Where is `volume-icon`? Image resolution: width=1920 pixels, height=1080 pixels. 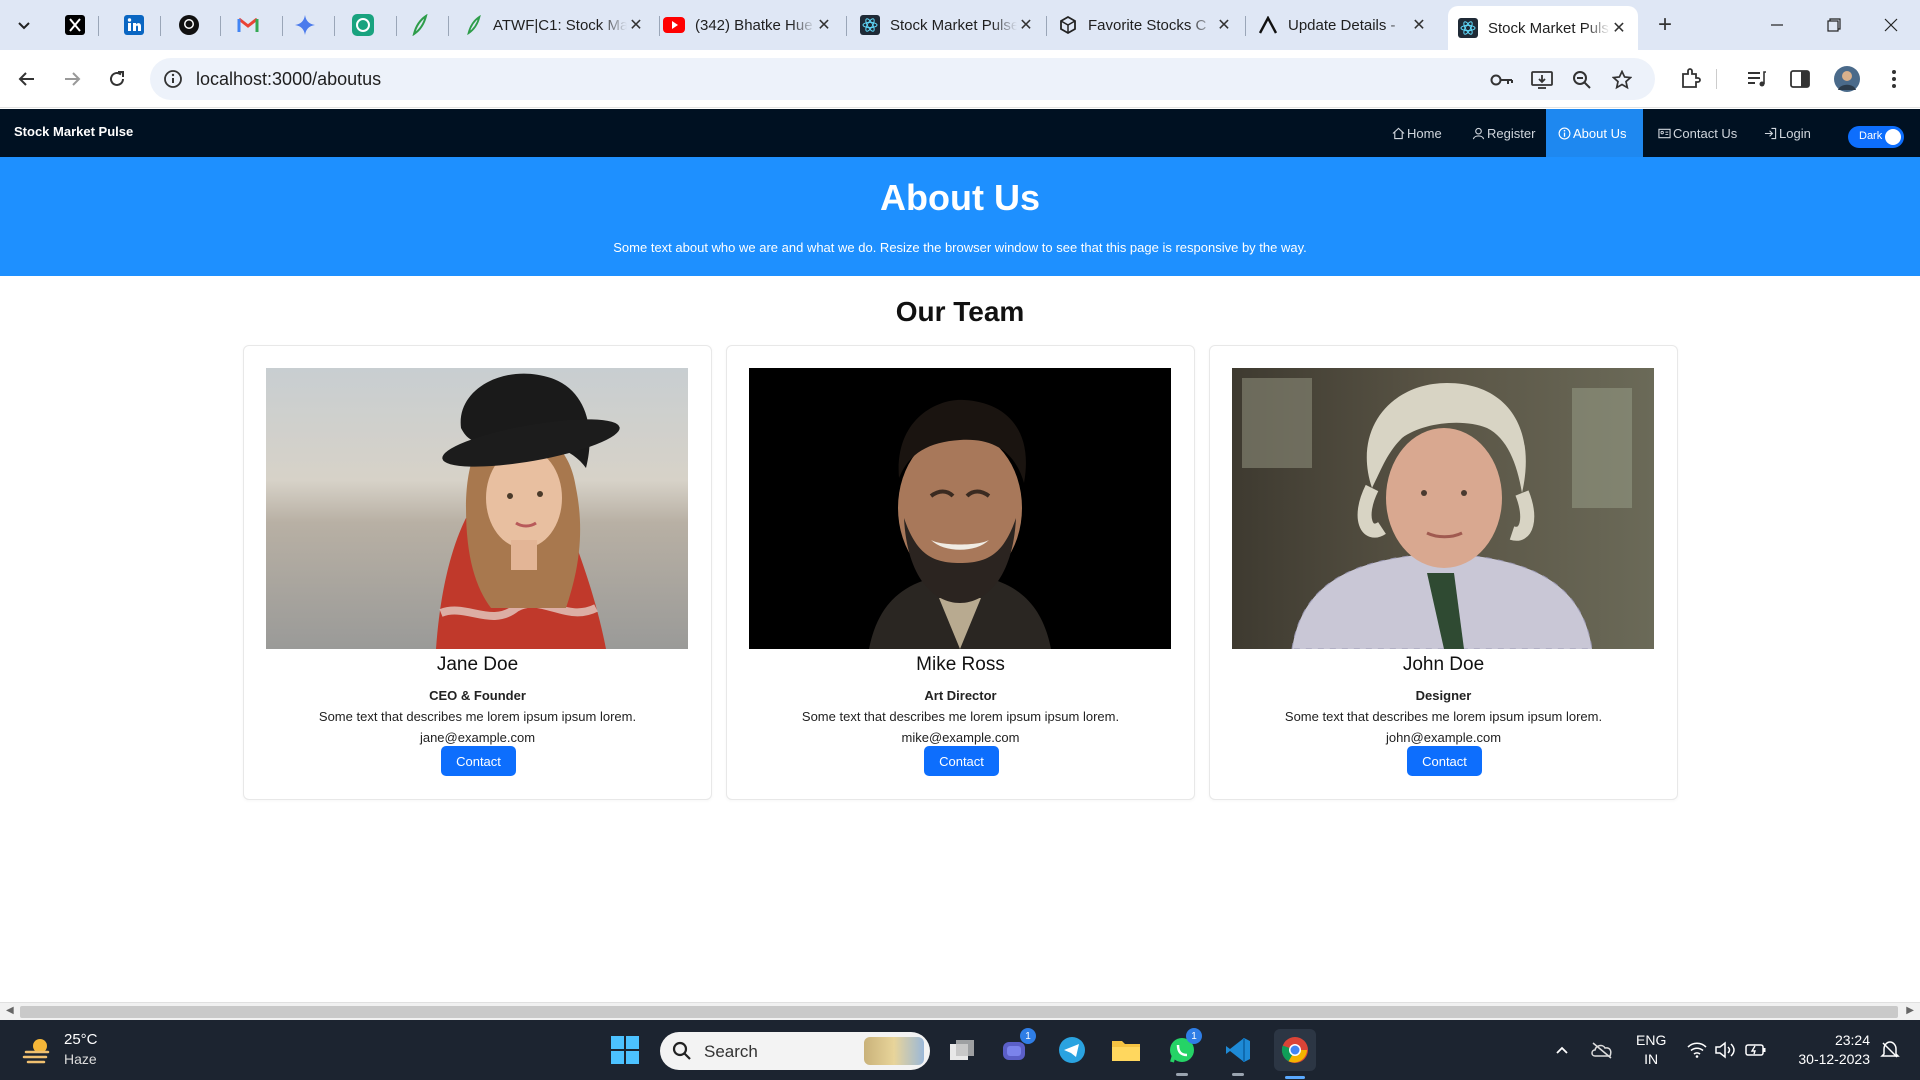
volume-icon is located at coordinates (1725, 1050).